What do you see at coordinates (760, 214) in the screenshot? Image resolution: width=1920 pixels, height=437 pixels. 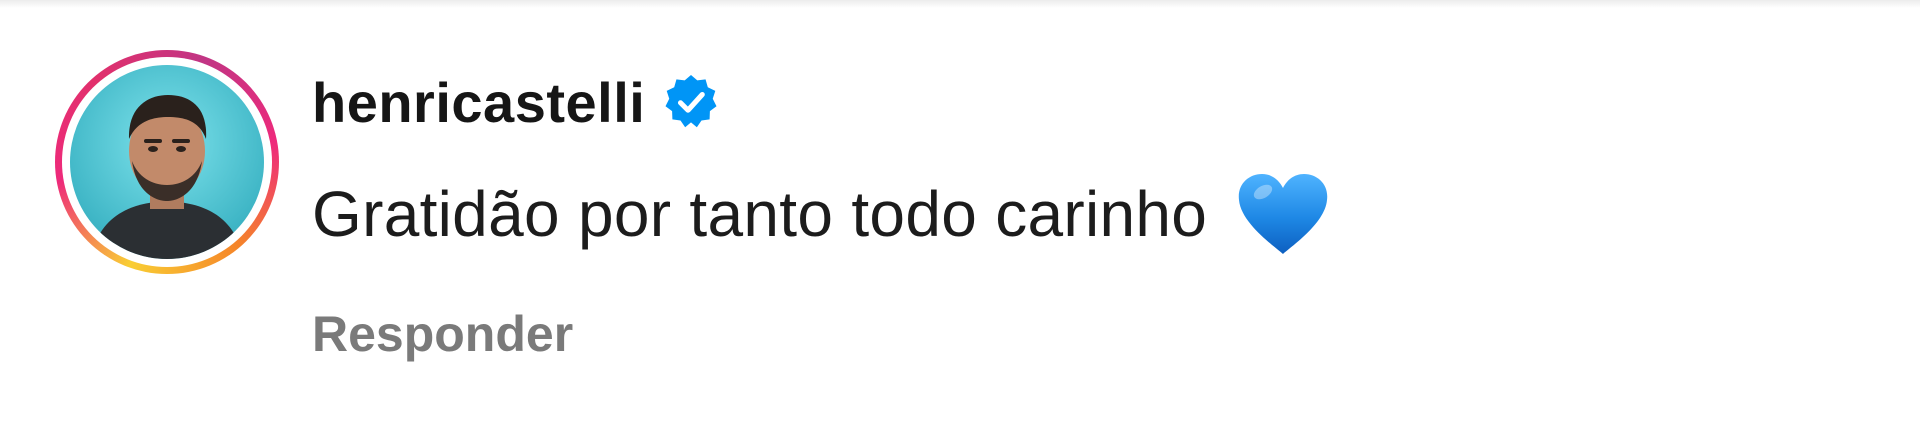 I see `comment-text: Gratidão por tanto todo carinho` at bounding box center [760, 214].